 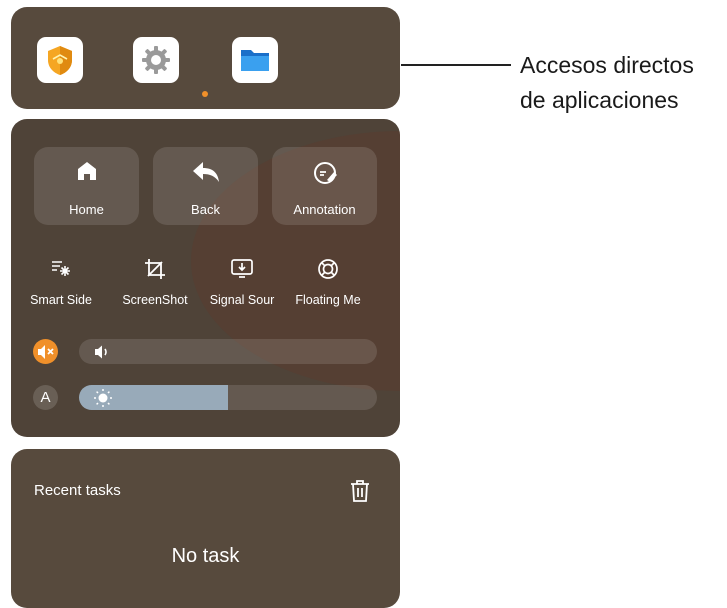 What do you see at coordinates (77, 490) in the screenshot?
I see `recent-tasks-title: Recent tasks` at bounding box center [77, 490].